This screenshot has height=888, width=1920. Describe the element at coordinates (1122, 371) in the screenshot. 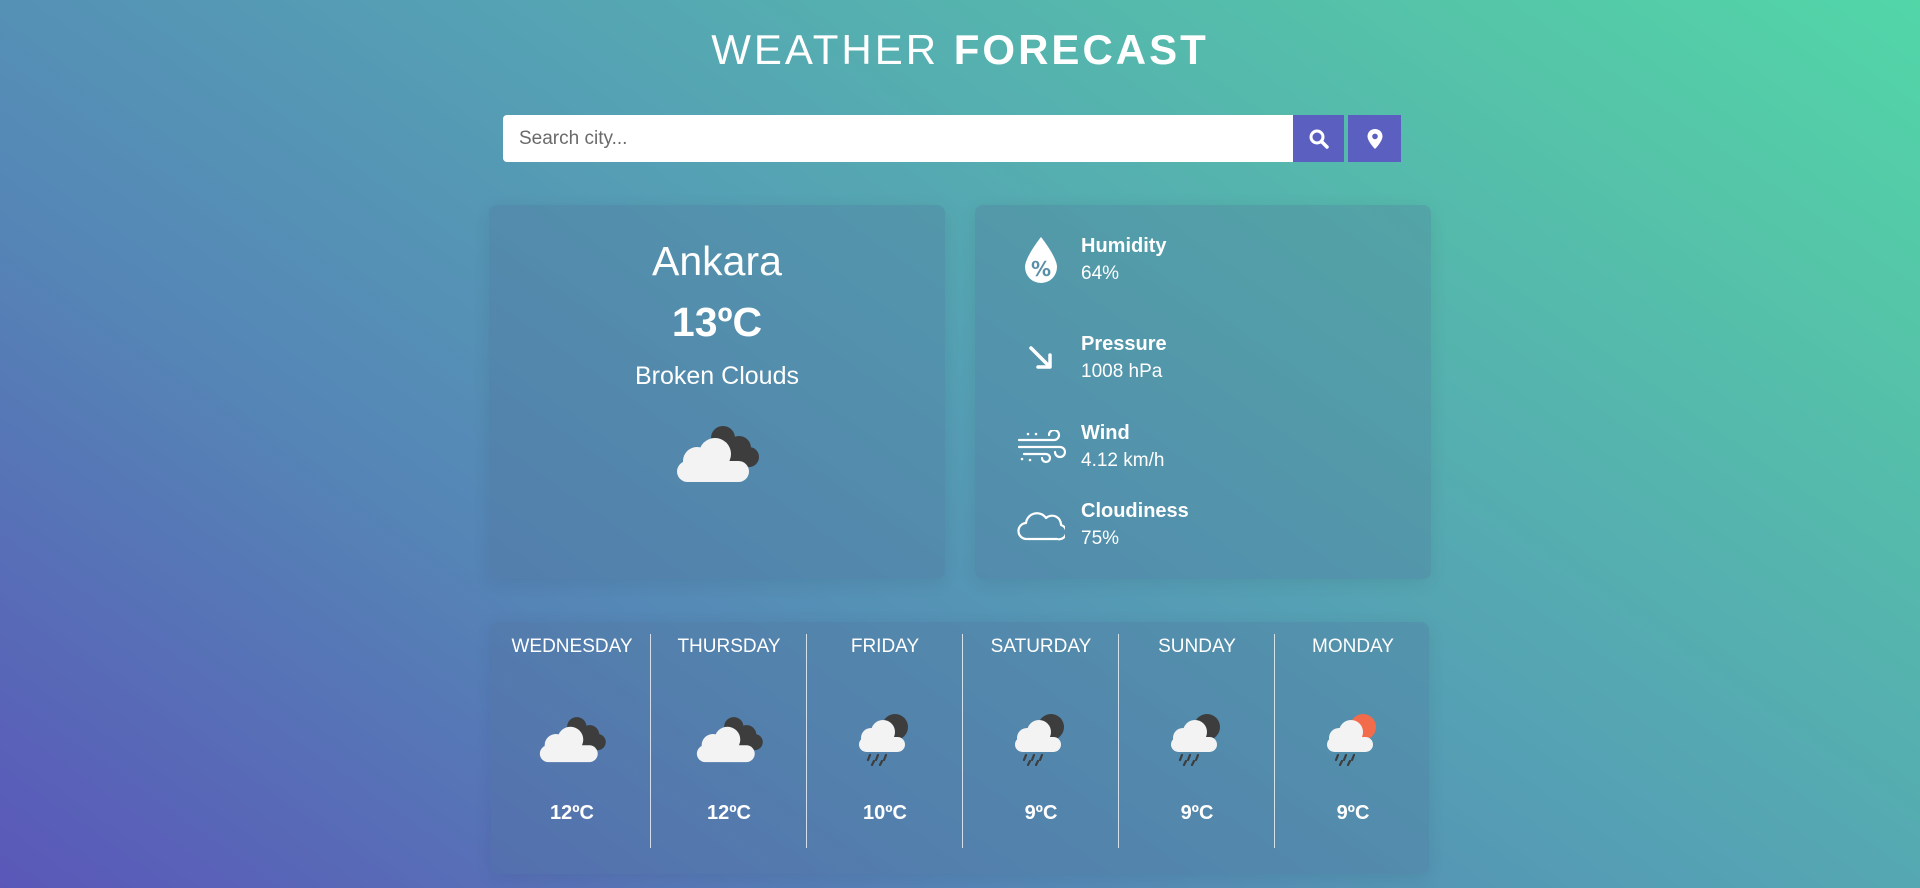

I see `pressure-value: 1008 hPa` at that location.